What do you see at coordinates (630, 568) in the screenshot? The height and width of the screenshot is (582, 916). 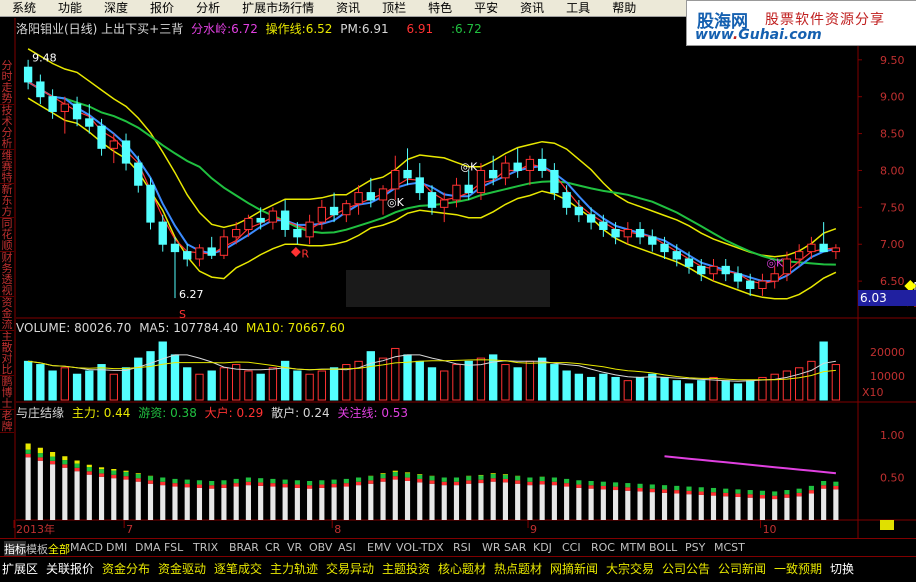 I see `extension-tab-11: 大宗交易` at bounding box center [630, 568].